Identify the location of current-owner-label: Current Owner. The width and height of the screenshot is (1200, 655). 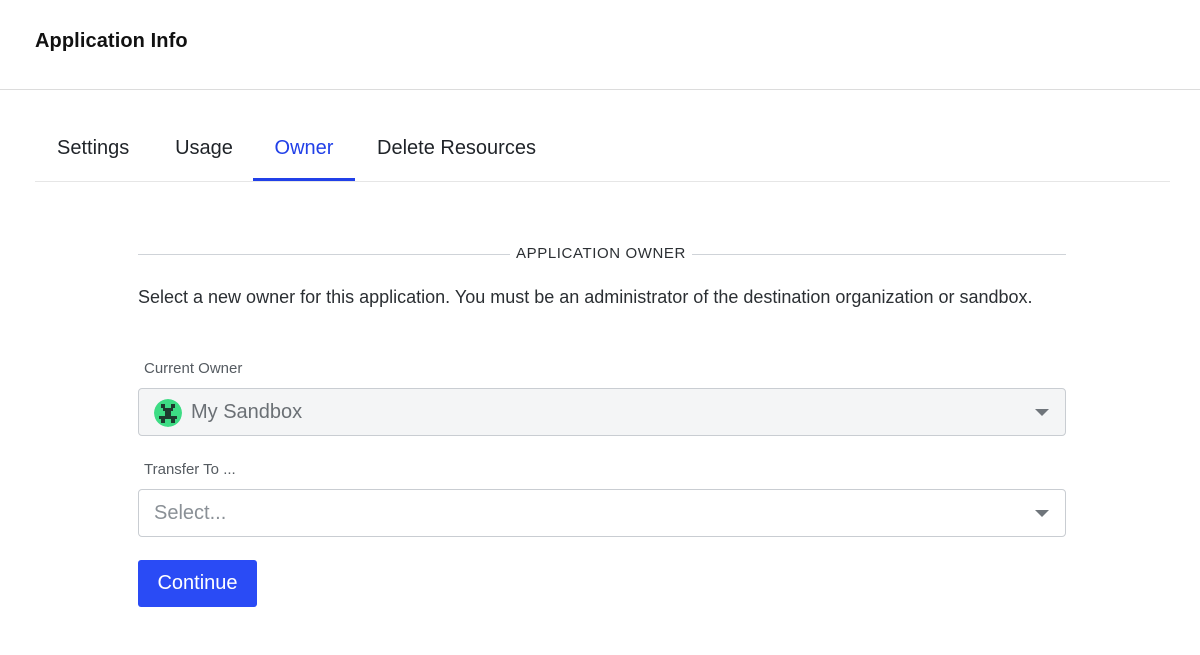
(193, 368).